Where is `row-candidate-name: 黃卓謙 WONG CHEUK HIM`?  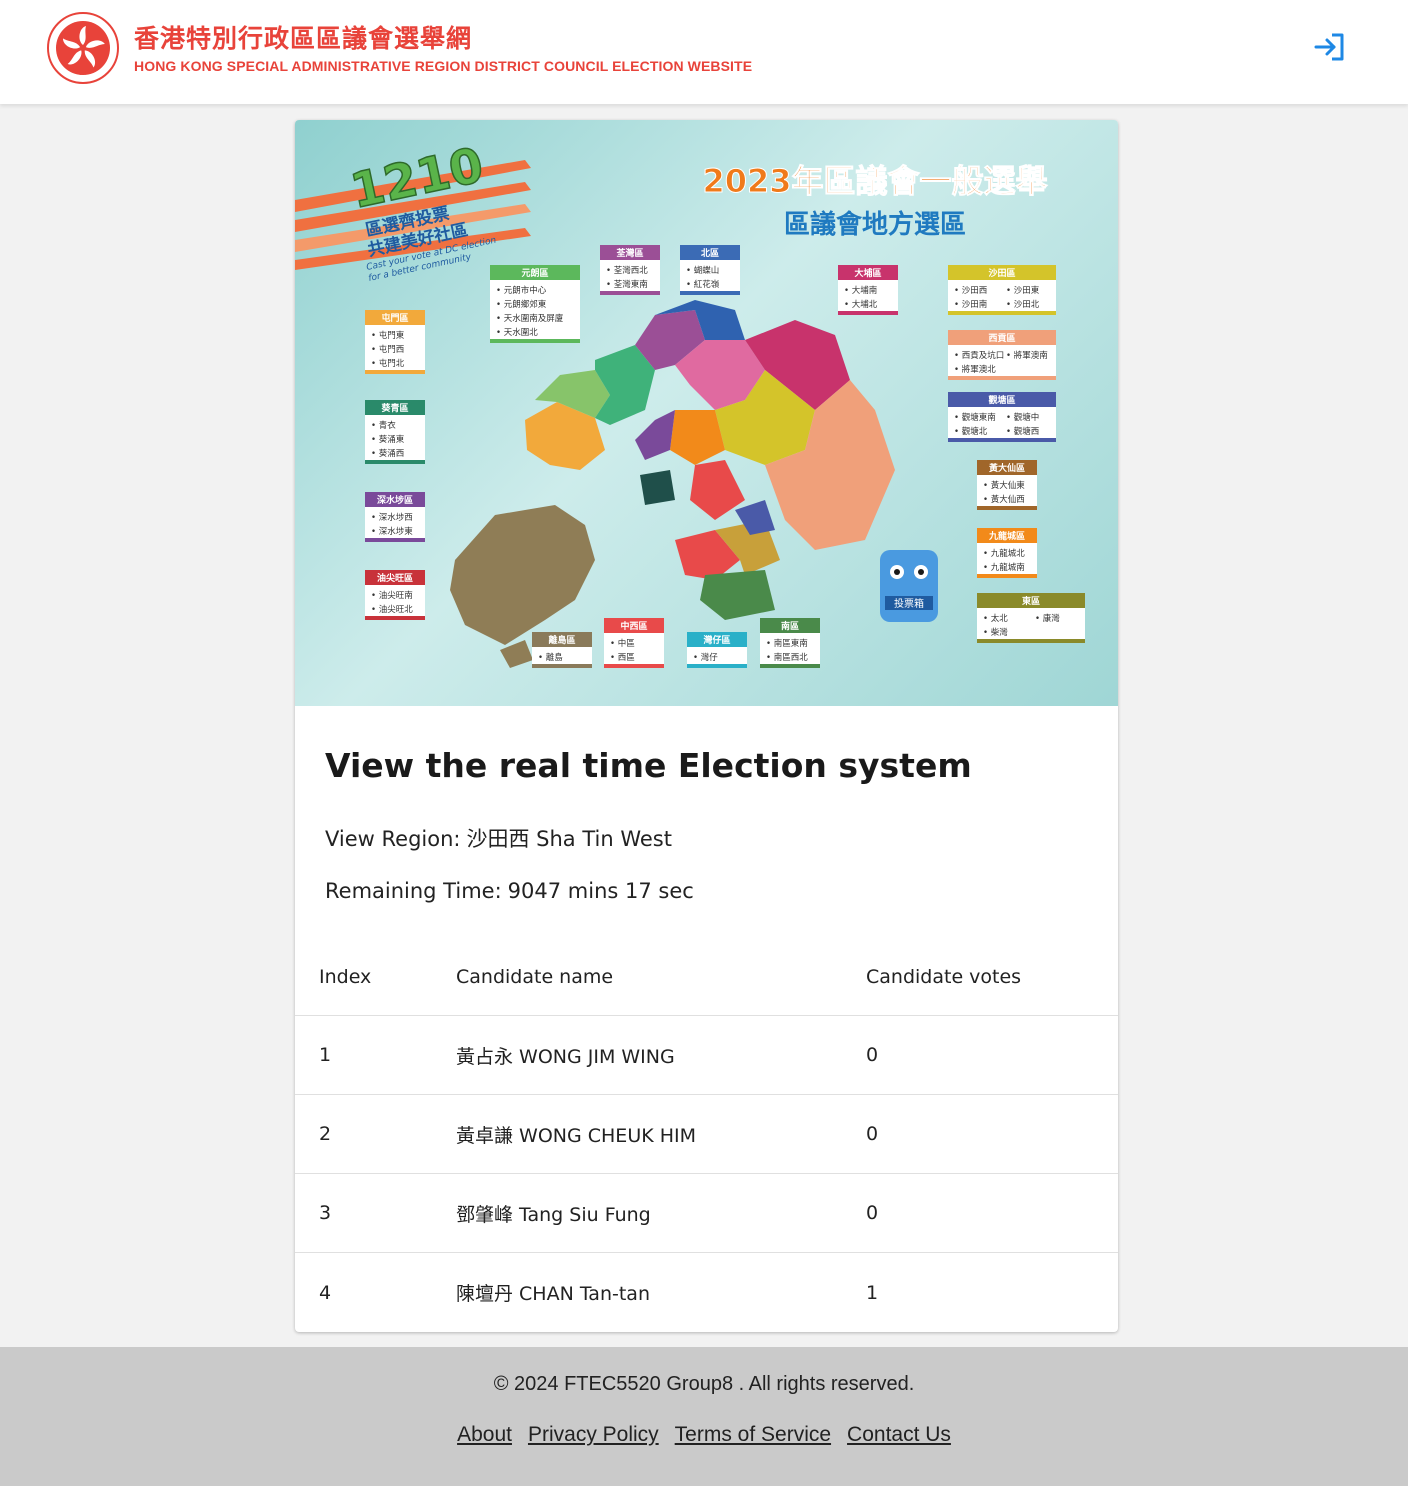 row-candidate-name: 黃卓謙 WONG CHEUK HIM is located at coordinates (576, 1135).